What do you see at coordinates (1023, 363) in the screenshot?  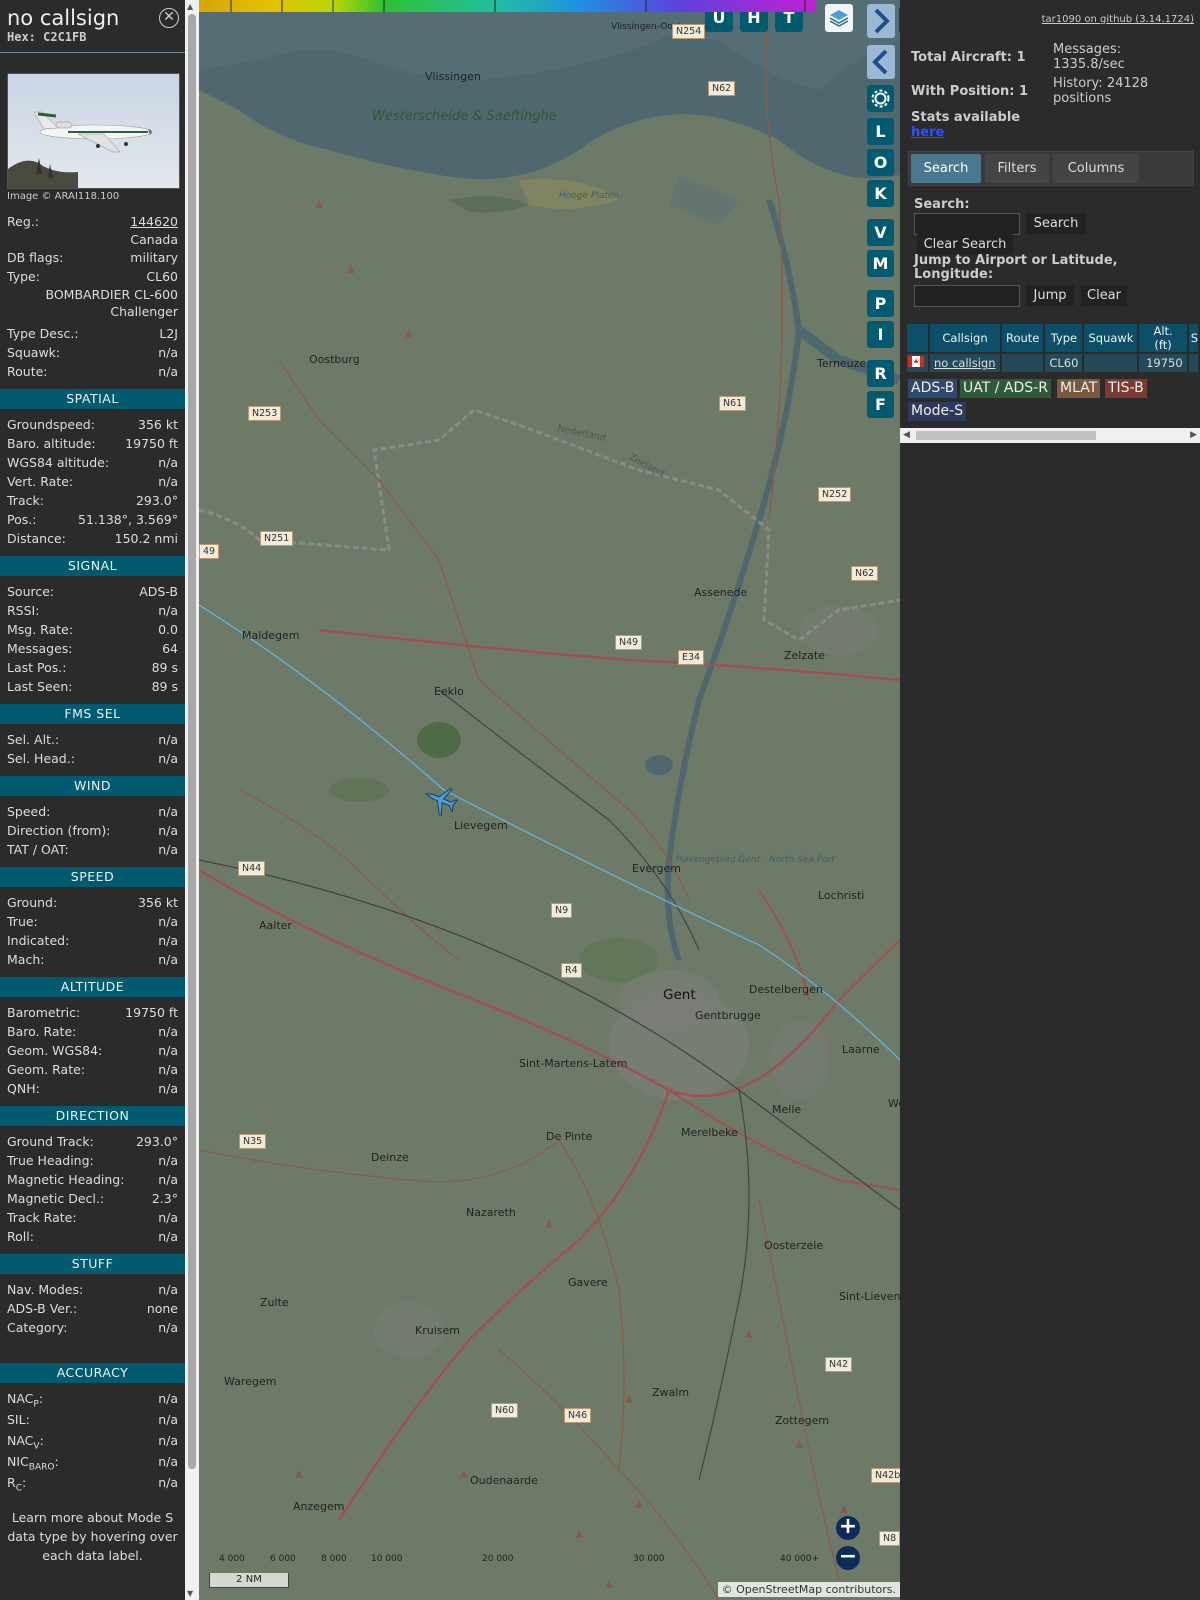 I see `row-route` at bounding box center [1023, 363].